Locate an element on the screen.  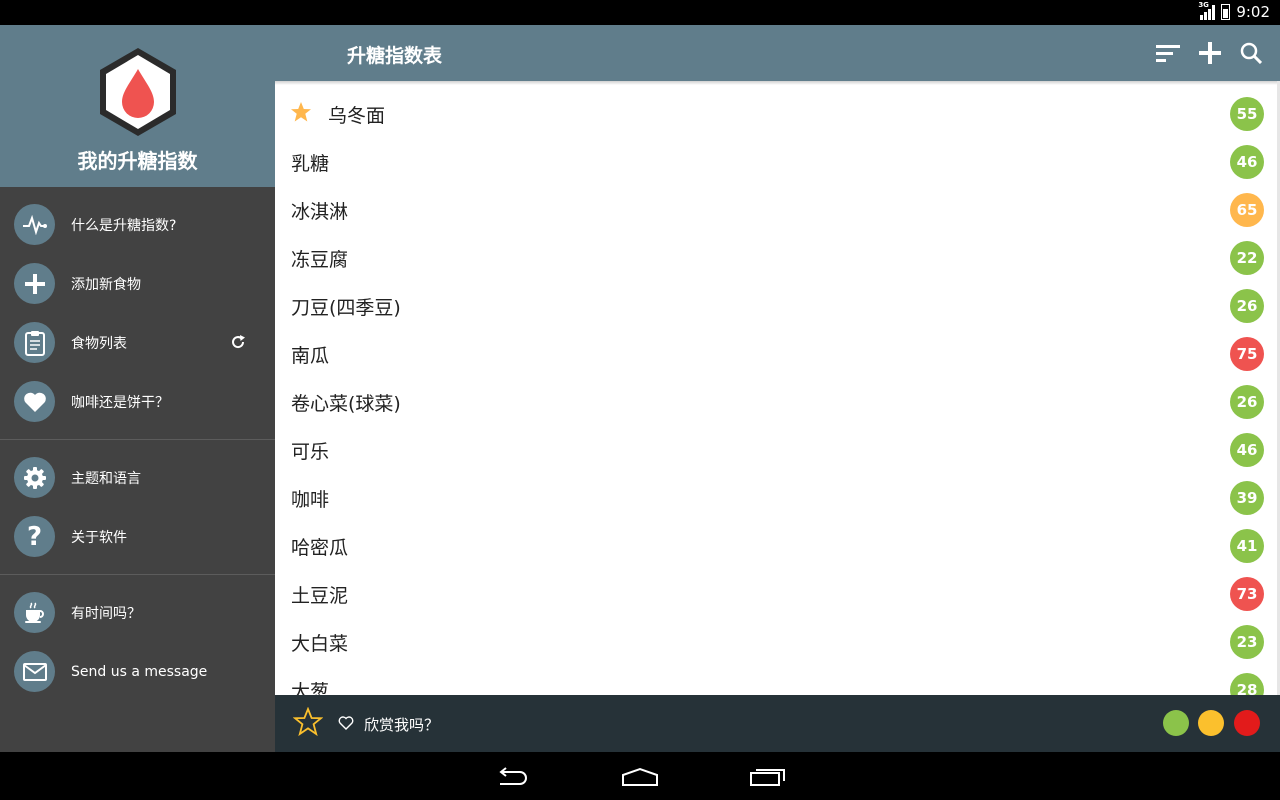
envelope-icon is located at coordinates (34, 671).